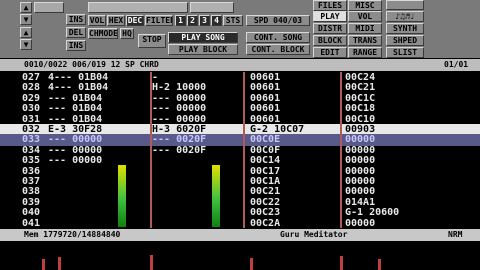  I want to click on mode-readout: NRM, so click(455, 234).